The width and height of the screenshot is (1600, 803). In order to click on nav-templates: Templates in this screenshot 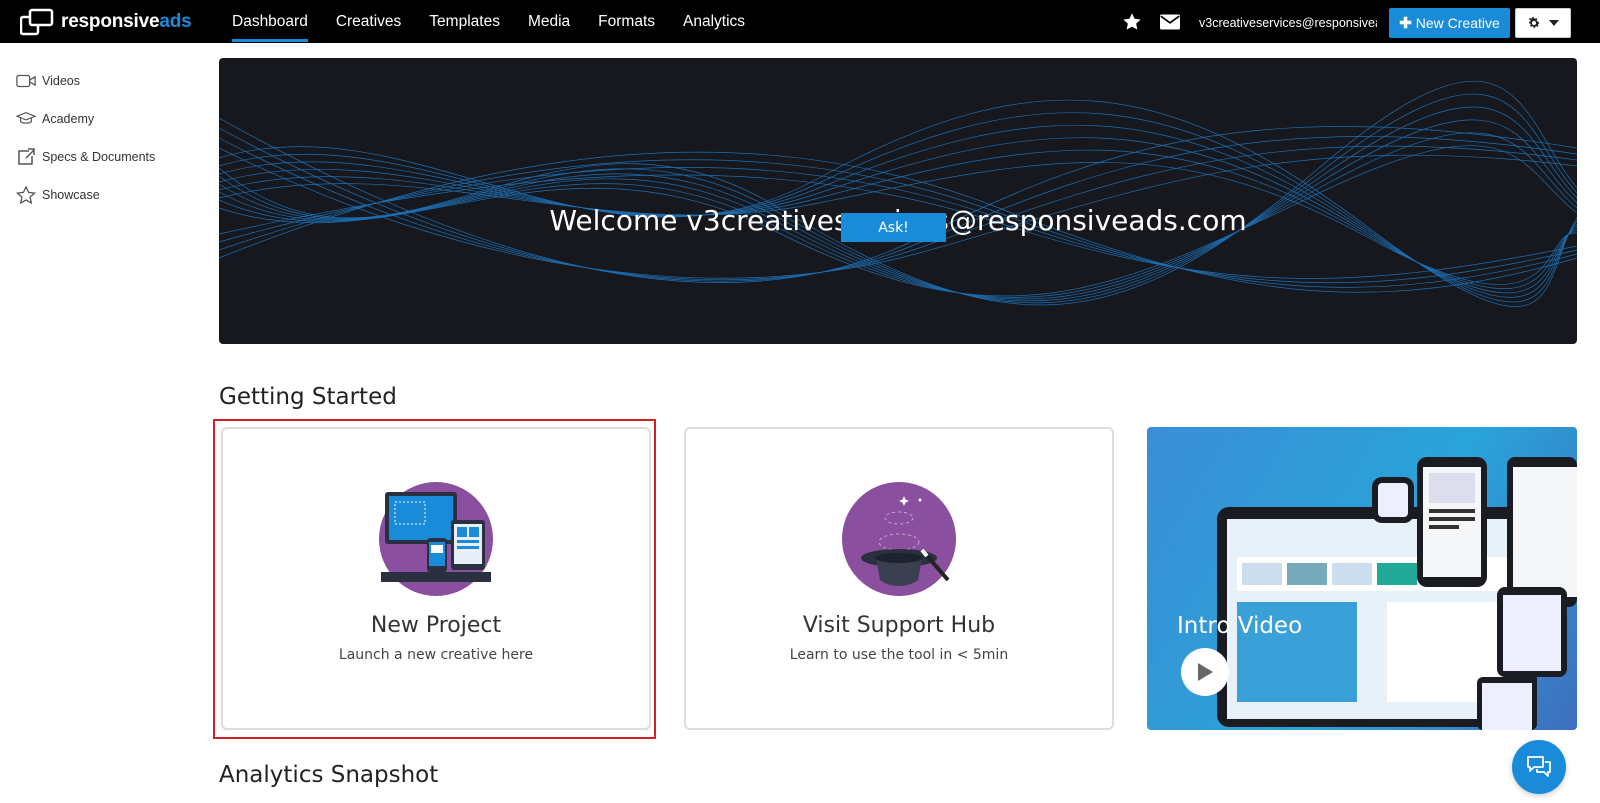, I will do `click(464, 21)`.